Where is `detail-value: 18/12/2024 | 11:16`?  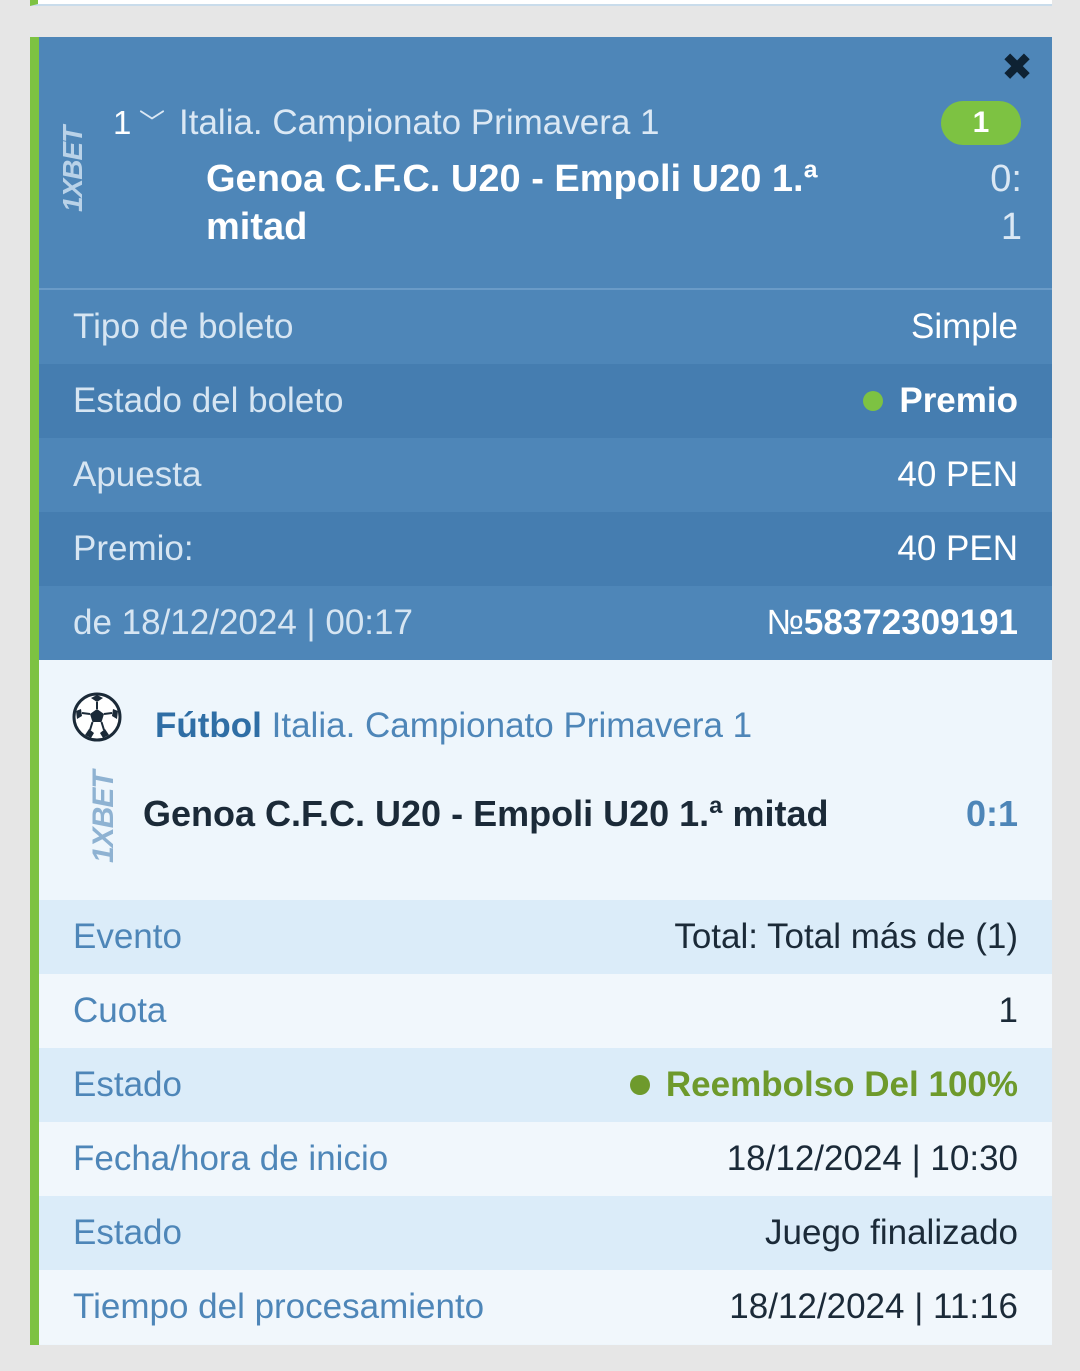 detail-value: 18/12/2024 | 11:16 is located at coordinates (873, 1306).